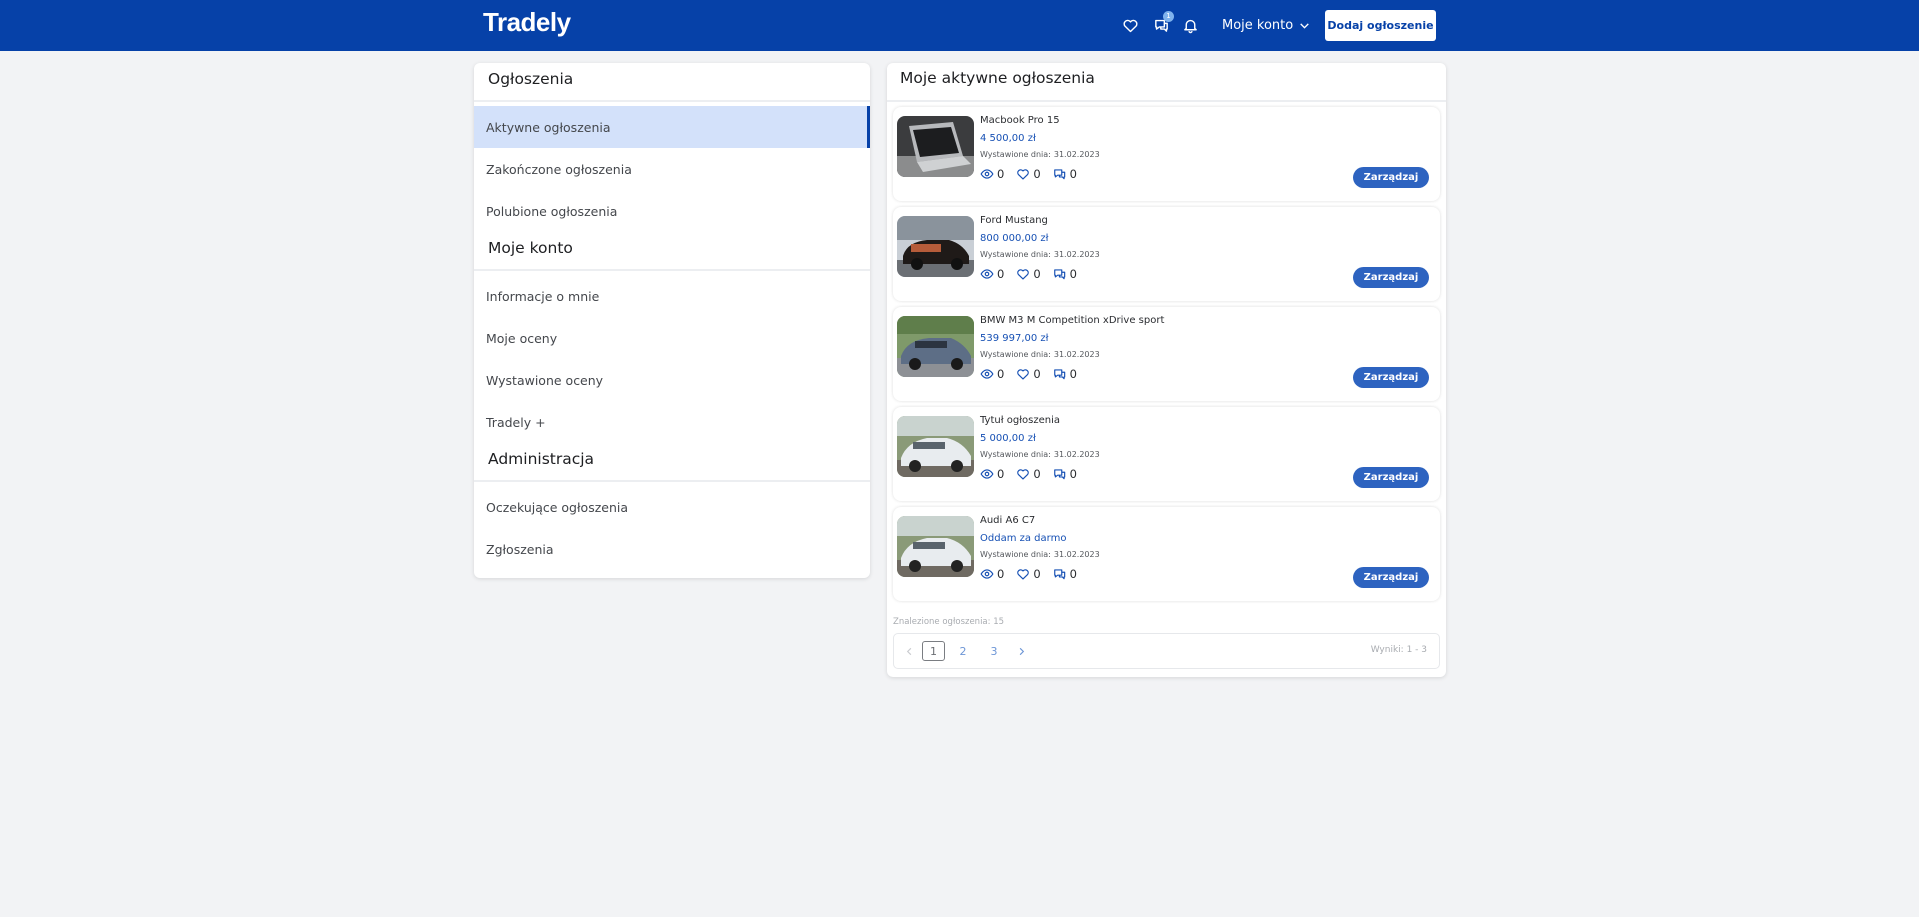 This screenshot has width=1919, height=917. What do you see at coordinates (949, 622) in the screenshot?
I see `found-count: Znalezione ogłoszenia: 15` at bounding box center [949, 622].